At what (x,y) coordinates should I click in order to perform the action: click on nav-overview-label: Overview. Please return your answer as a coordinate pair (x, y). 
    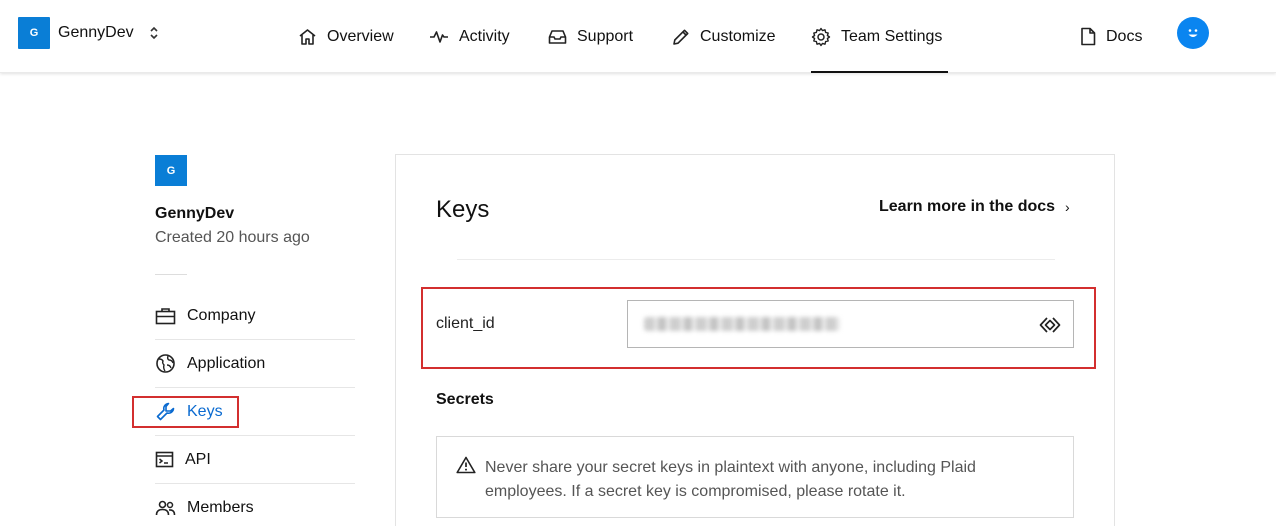
    Looking at the image, I should click on (360, 36).